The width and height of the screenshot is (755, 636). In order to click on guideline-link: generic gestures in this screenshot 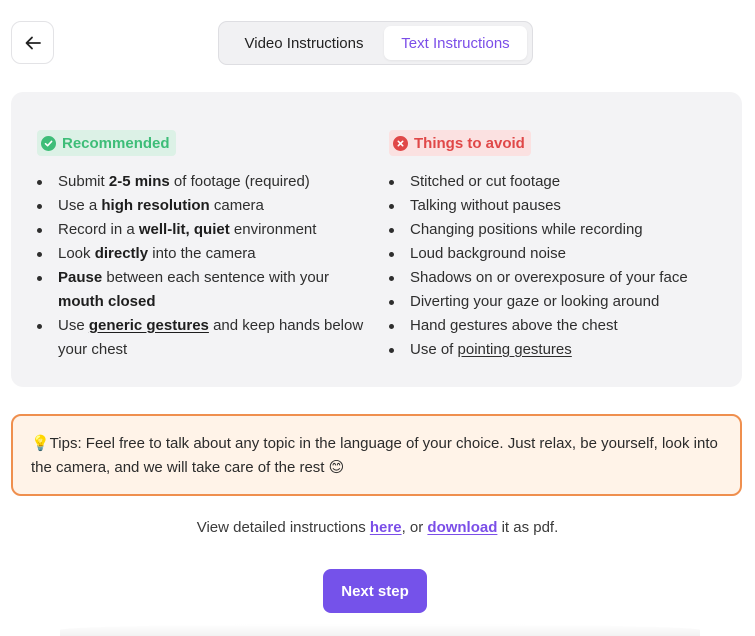, I will do `click(149, 325)`.